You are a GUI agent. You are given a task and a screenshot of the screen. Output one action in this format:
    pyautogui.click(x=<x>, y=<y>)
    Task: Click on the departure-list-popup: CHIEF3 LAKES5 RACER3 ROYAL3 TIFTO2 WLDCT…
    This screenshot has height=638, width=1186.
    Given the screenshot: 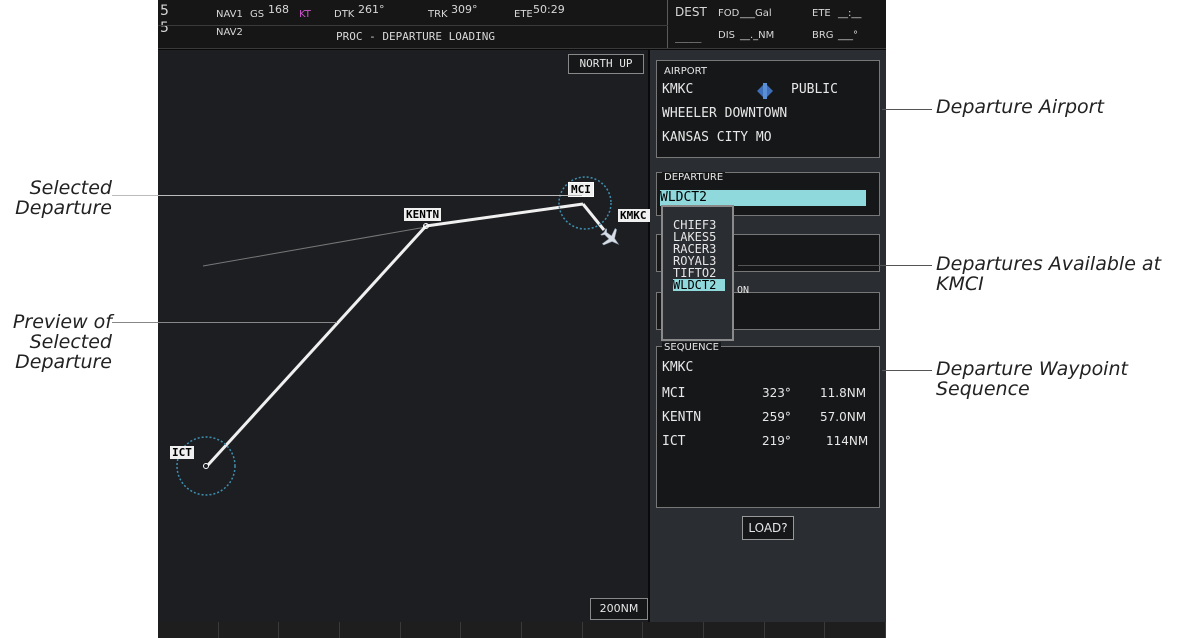 What is the action you would take?
    pyautogui.click(x=697, y=273)
    